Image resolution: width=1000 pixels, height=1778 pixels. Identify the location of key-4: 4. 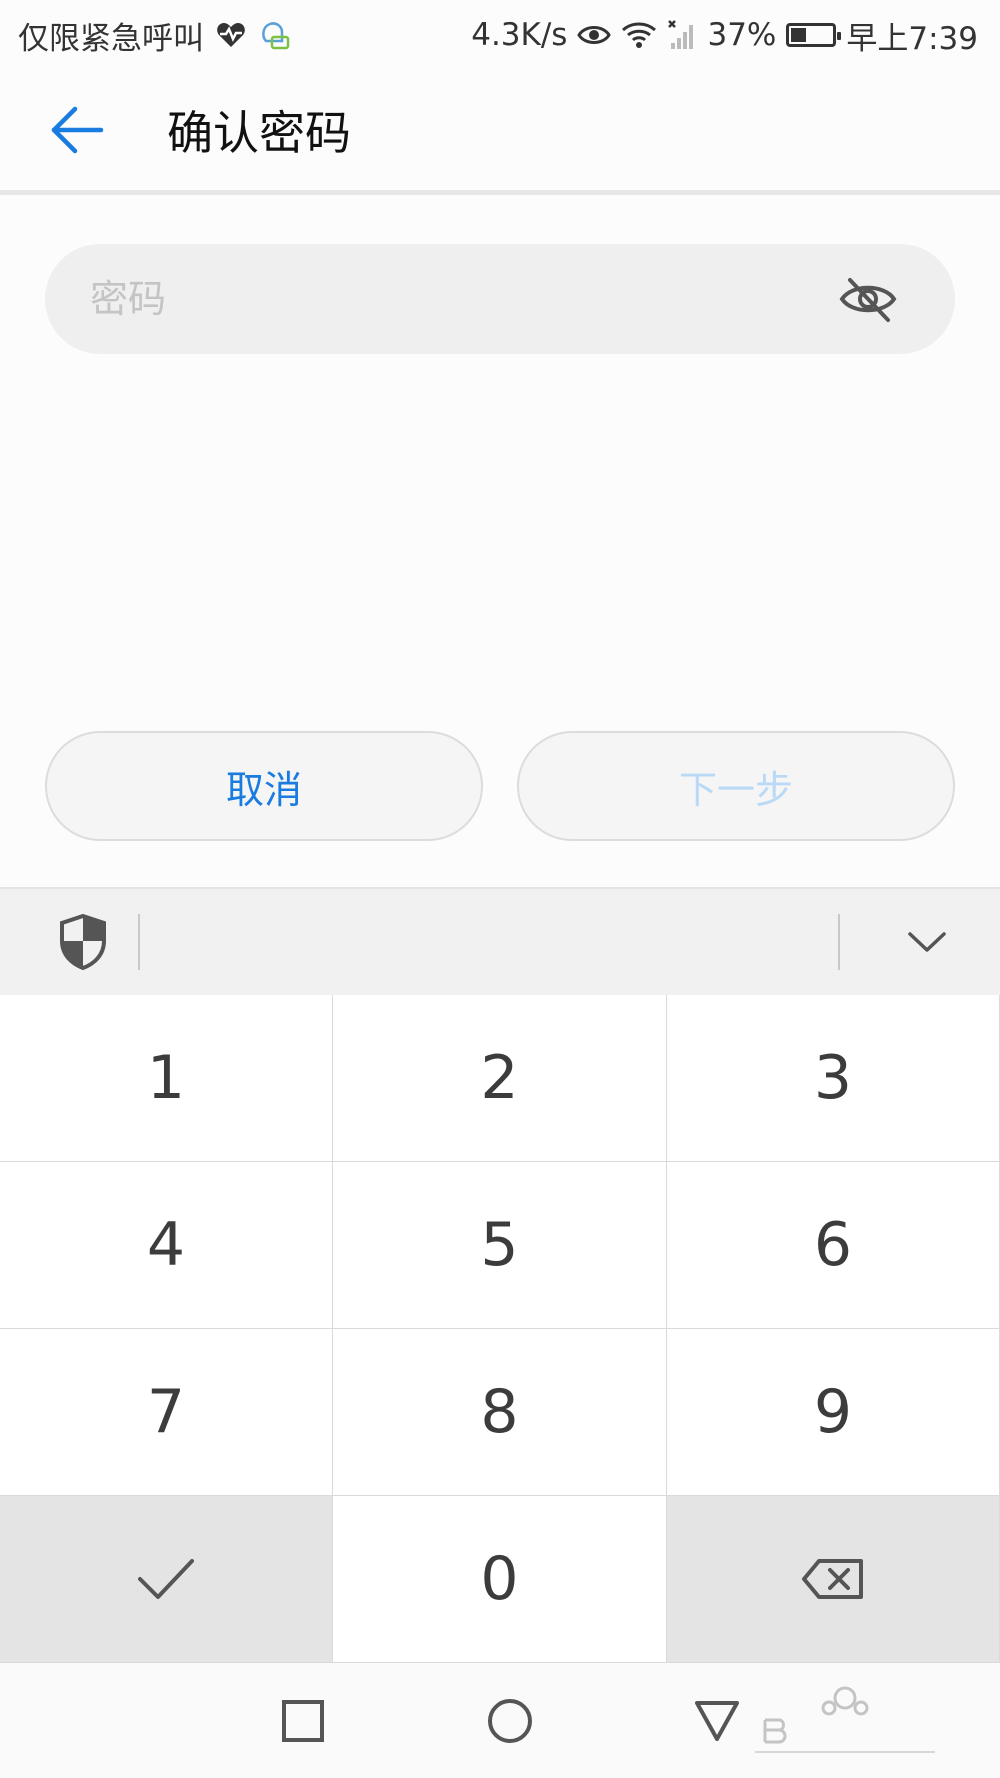
(166, 1245).